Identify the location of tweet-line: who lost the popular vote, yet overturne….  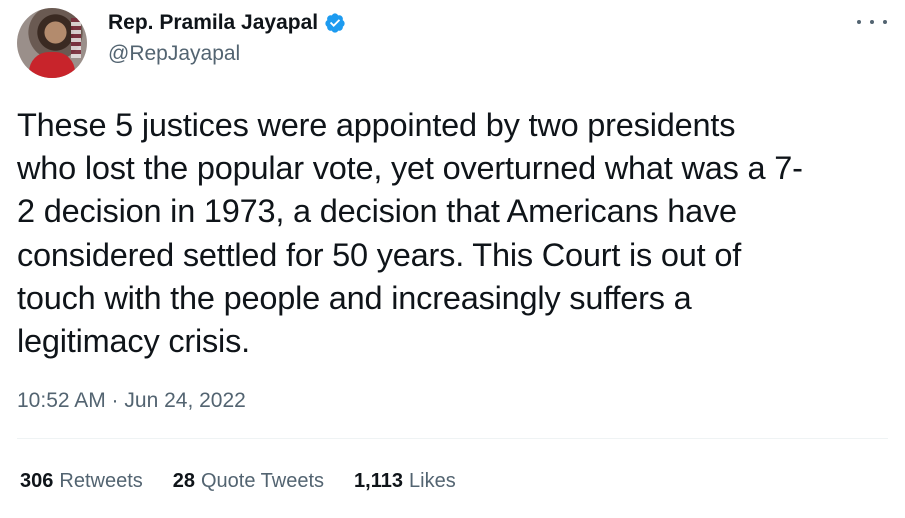
(410, 168).